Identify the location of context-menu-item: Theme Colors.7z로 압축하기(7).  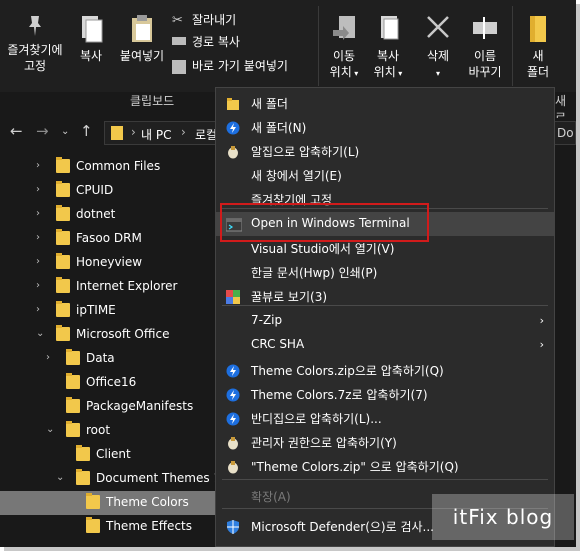
(385, 394).